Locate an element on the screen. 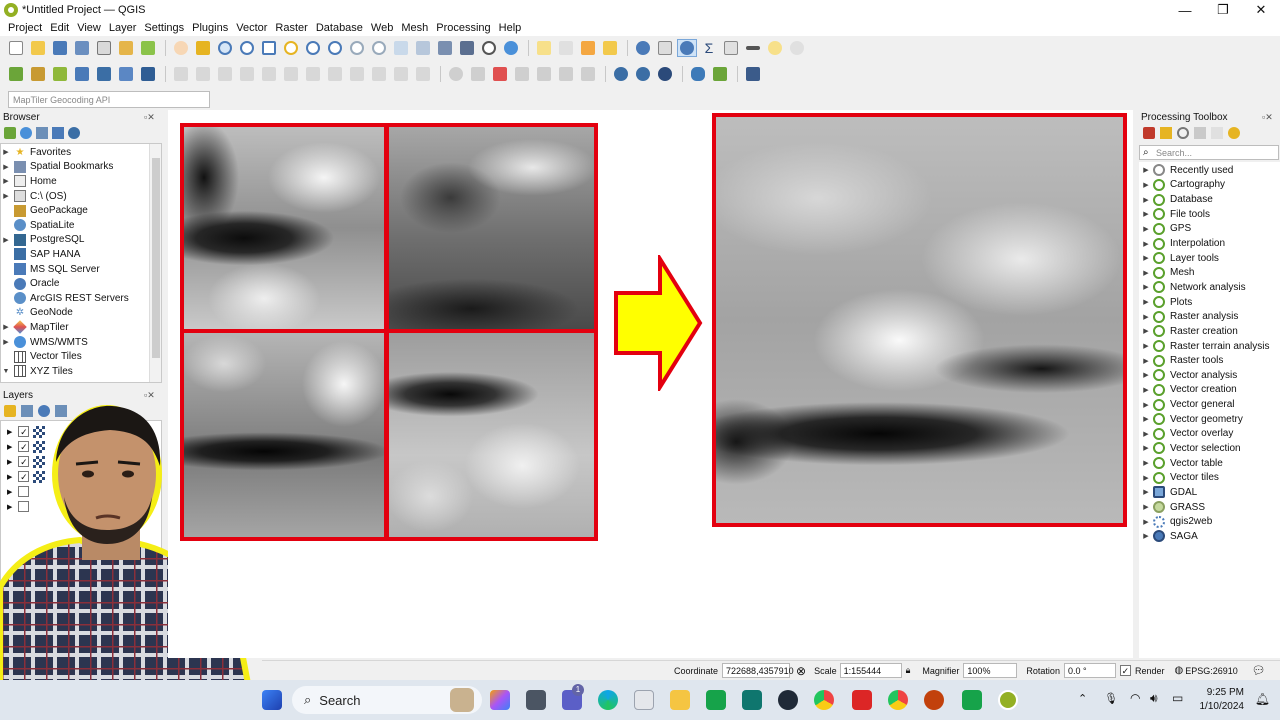  menu-view: View is located at coordinates (89, 28).